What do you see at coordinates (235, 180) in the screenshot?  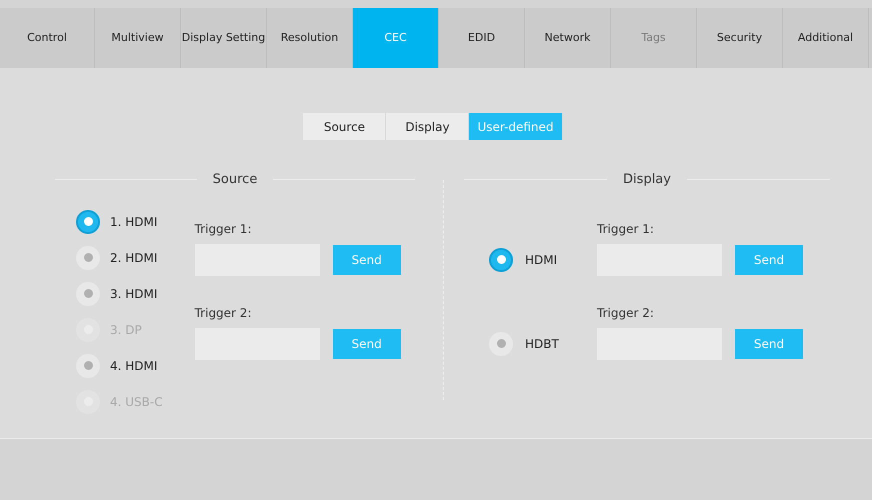 I see `section-title: Source` at bounding box center [235, 180].